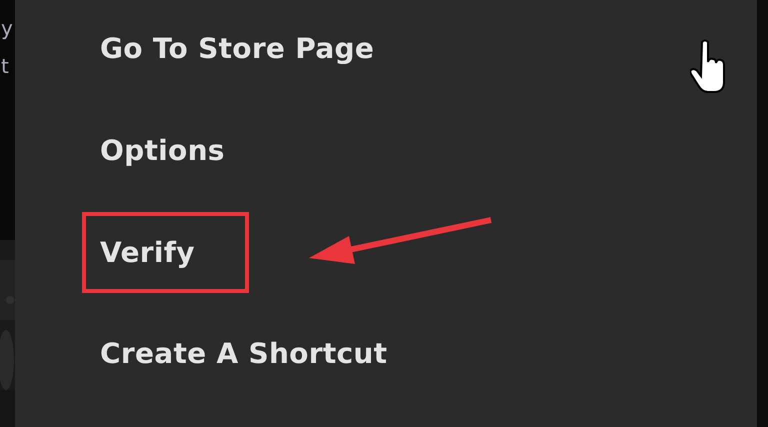 The width and height of the screenshot is (768, 427). I want to click on cut-text: t, so click(5, 66).